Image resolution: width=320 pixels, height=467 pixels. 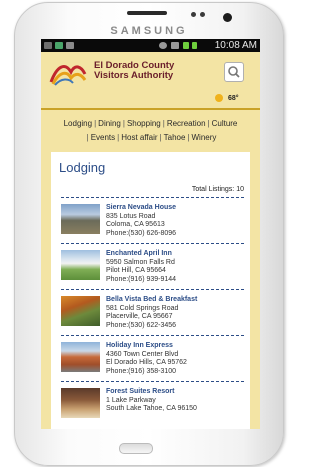 I want to click on search-button, so click(x=234, y=72).